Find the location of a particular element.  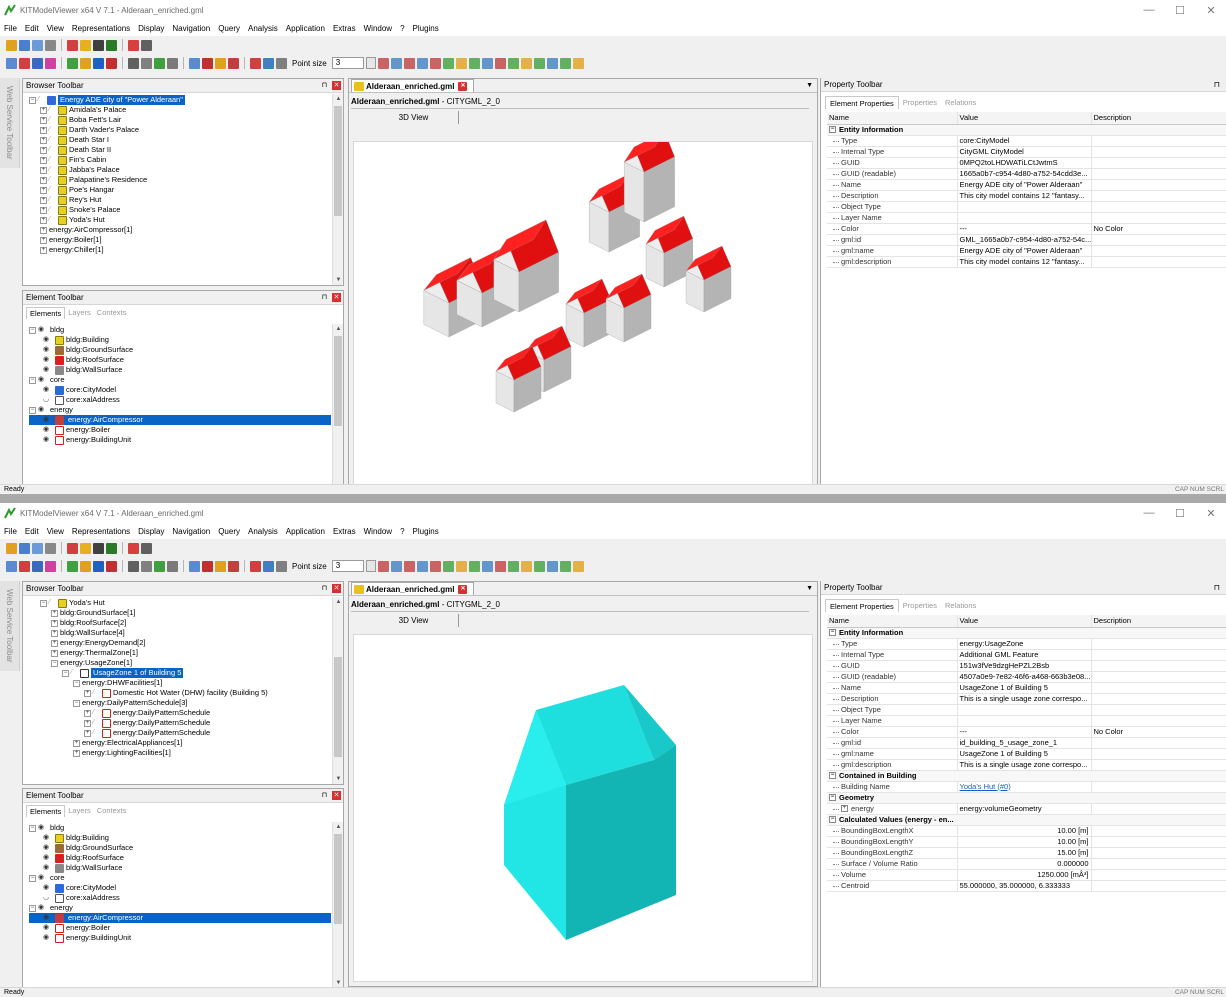

column-header-desc: Description is located at coordinates (1158, 118).